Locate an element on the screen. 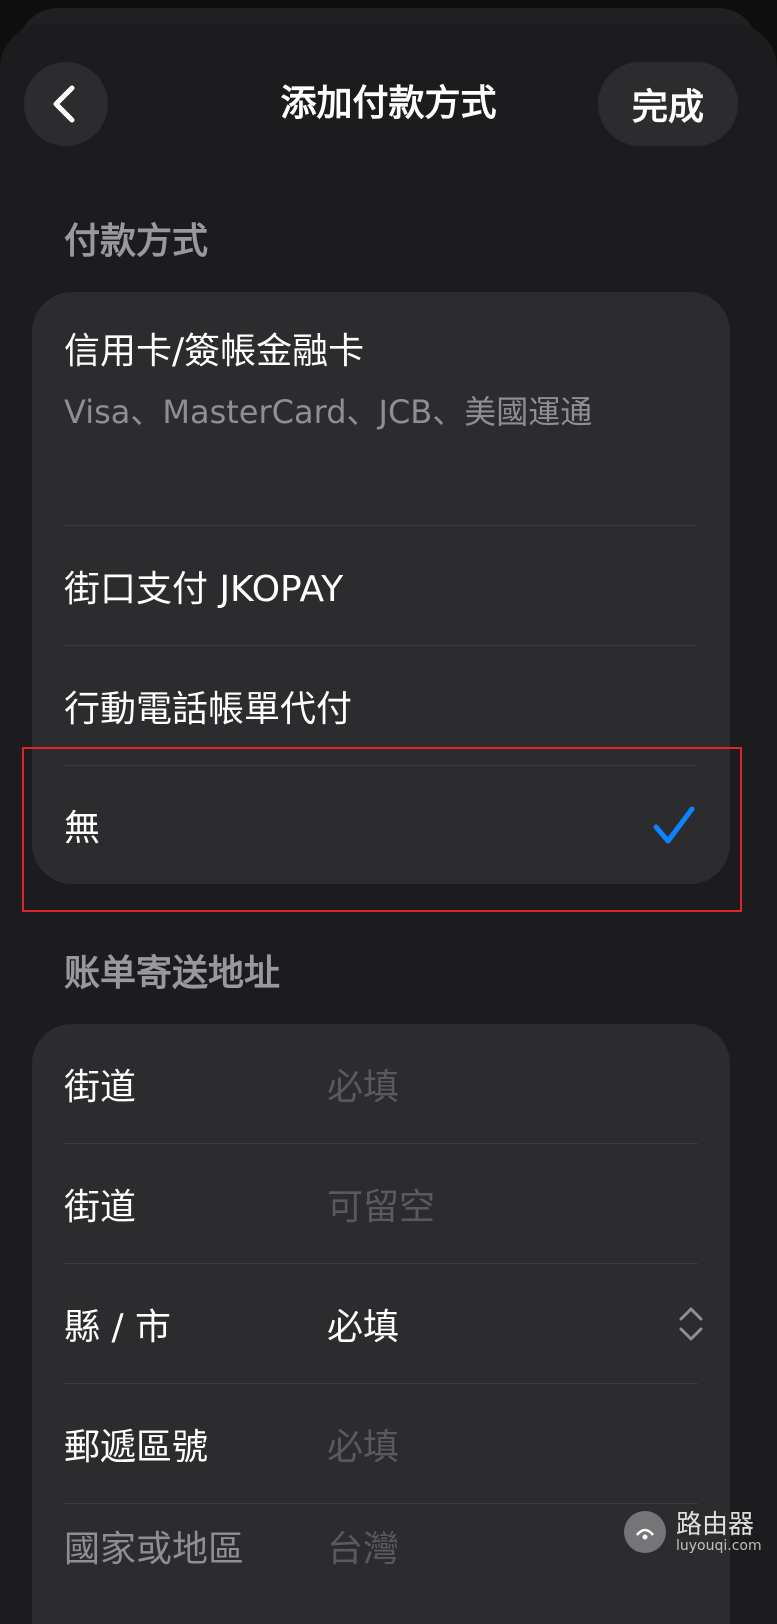 The width and height of the screenshot is (777, 1624). carrier-billing-label: 行動電話帳單代付 is located at coordinates (208, 709).